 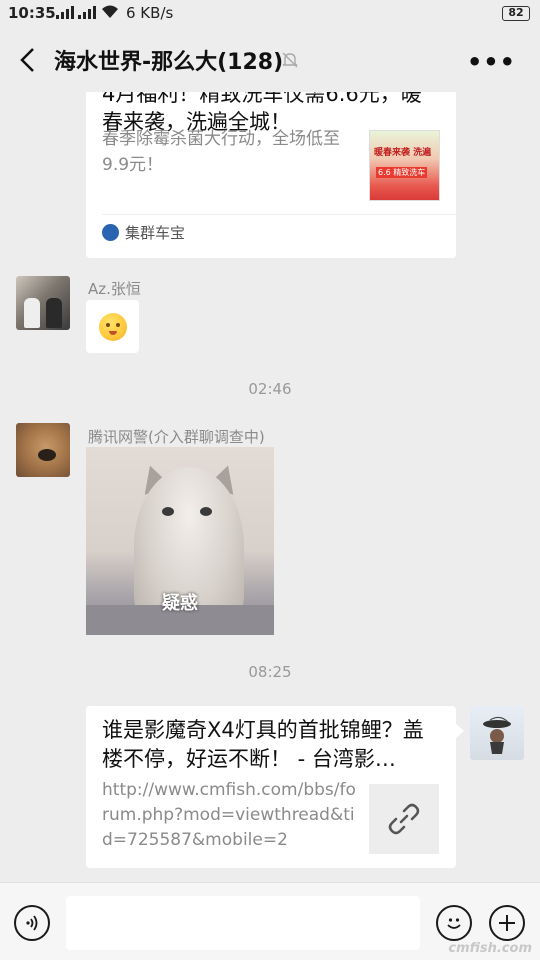 I want to click on sender-name: Az.张恒, so click(x=114, y=289).